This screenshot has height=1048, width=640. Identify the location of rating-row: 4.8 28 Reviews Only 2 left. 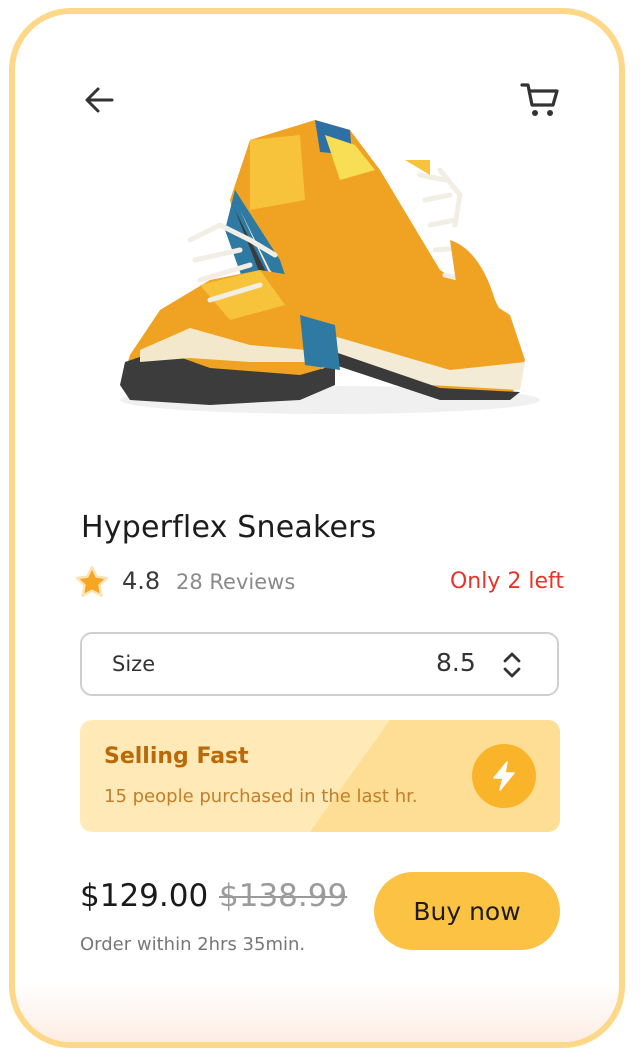
(319, 582).